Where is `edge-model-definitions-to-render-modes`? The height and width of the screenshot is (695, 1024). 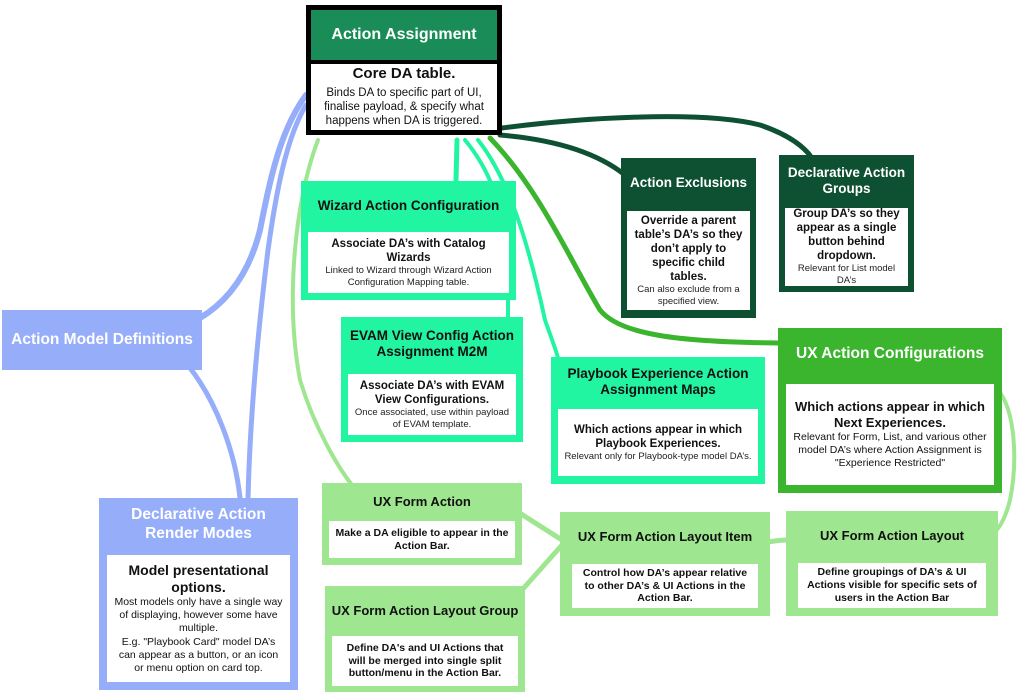
edge-model-definitions-to-render-modes is located at coordinates (215, 433).